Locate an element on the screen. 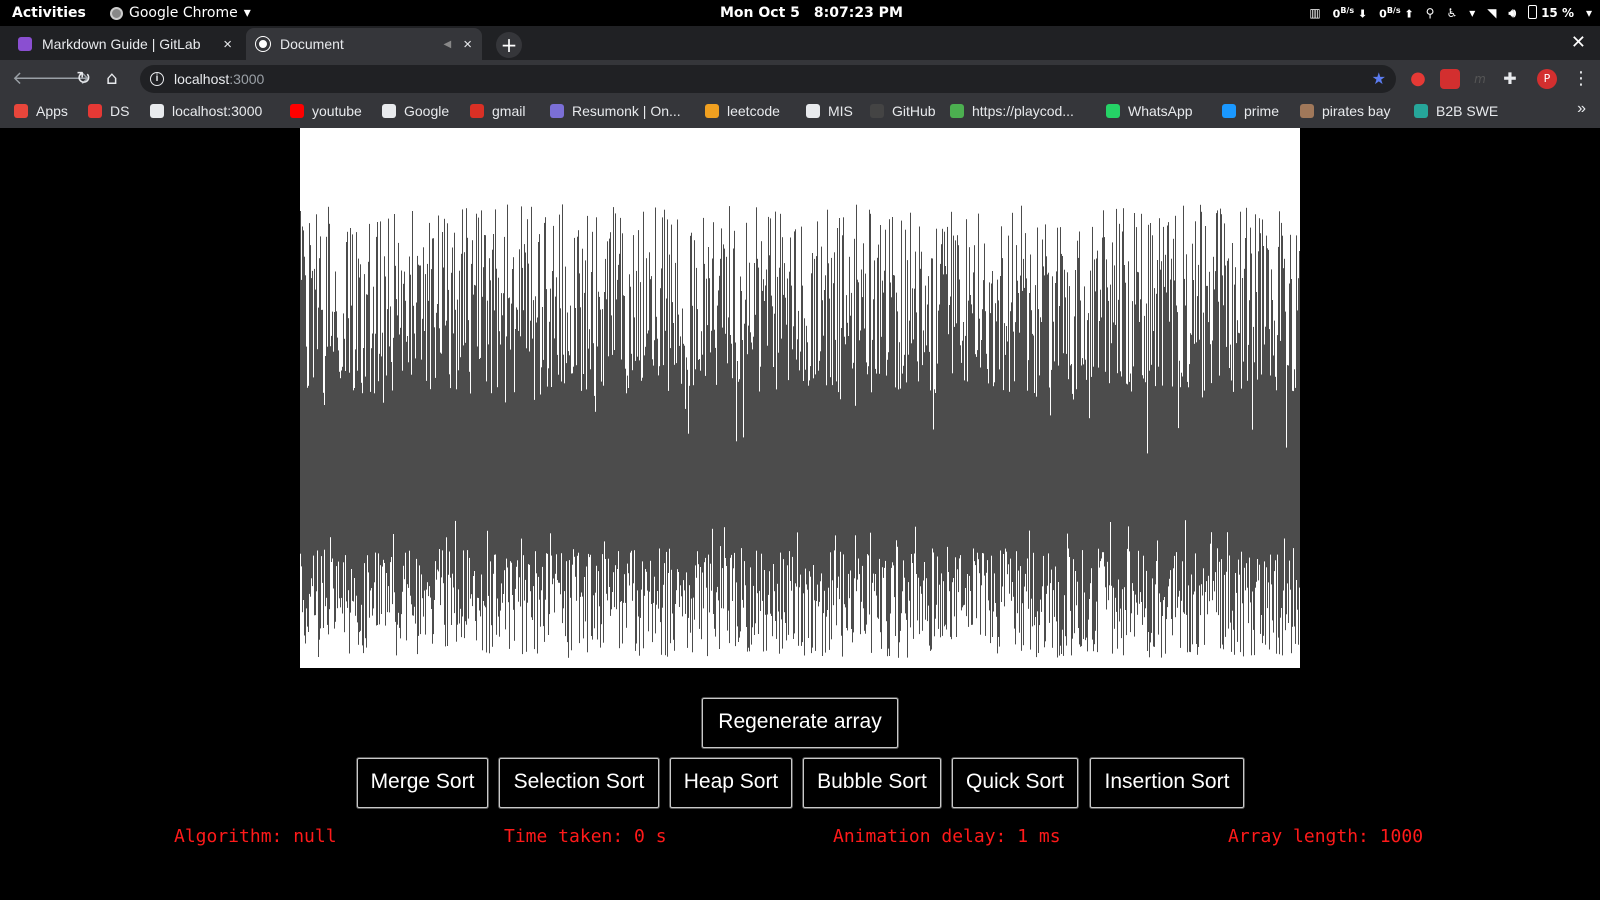 The image size is (1600, 900). bookmark-ds: DS is located at coordinates (108, 111).